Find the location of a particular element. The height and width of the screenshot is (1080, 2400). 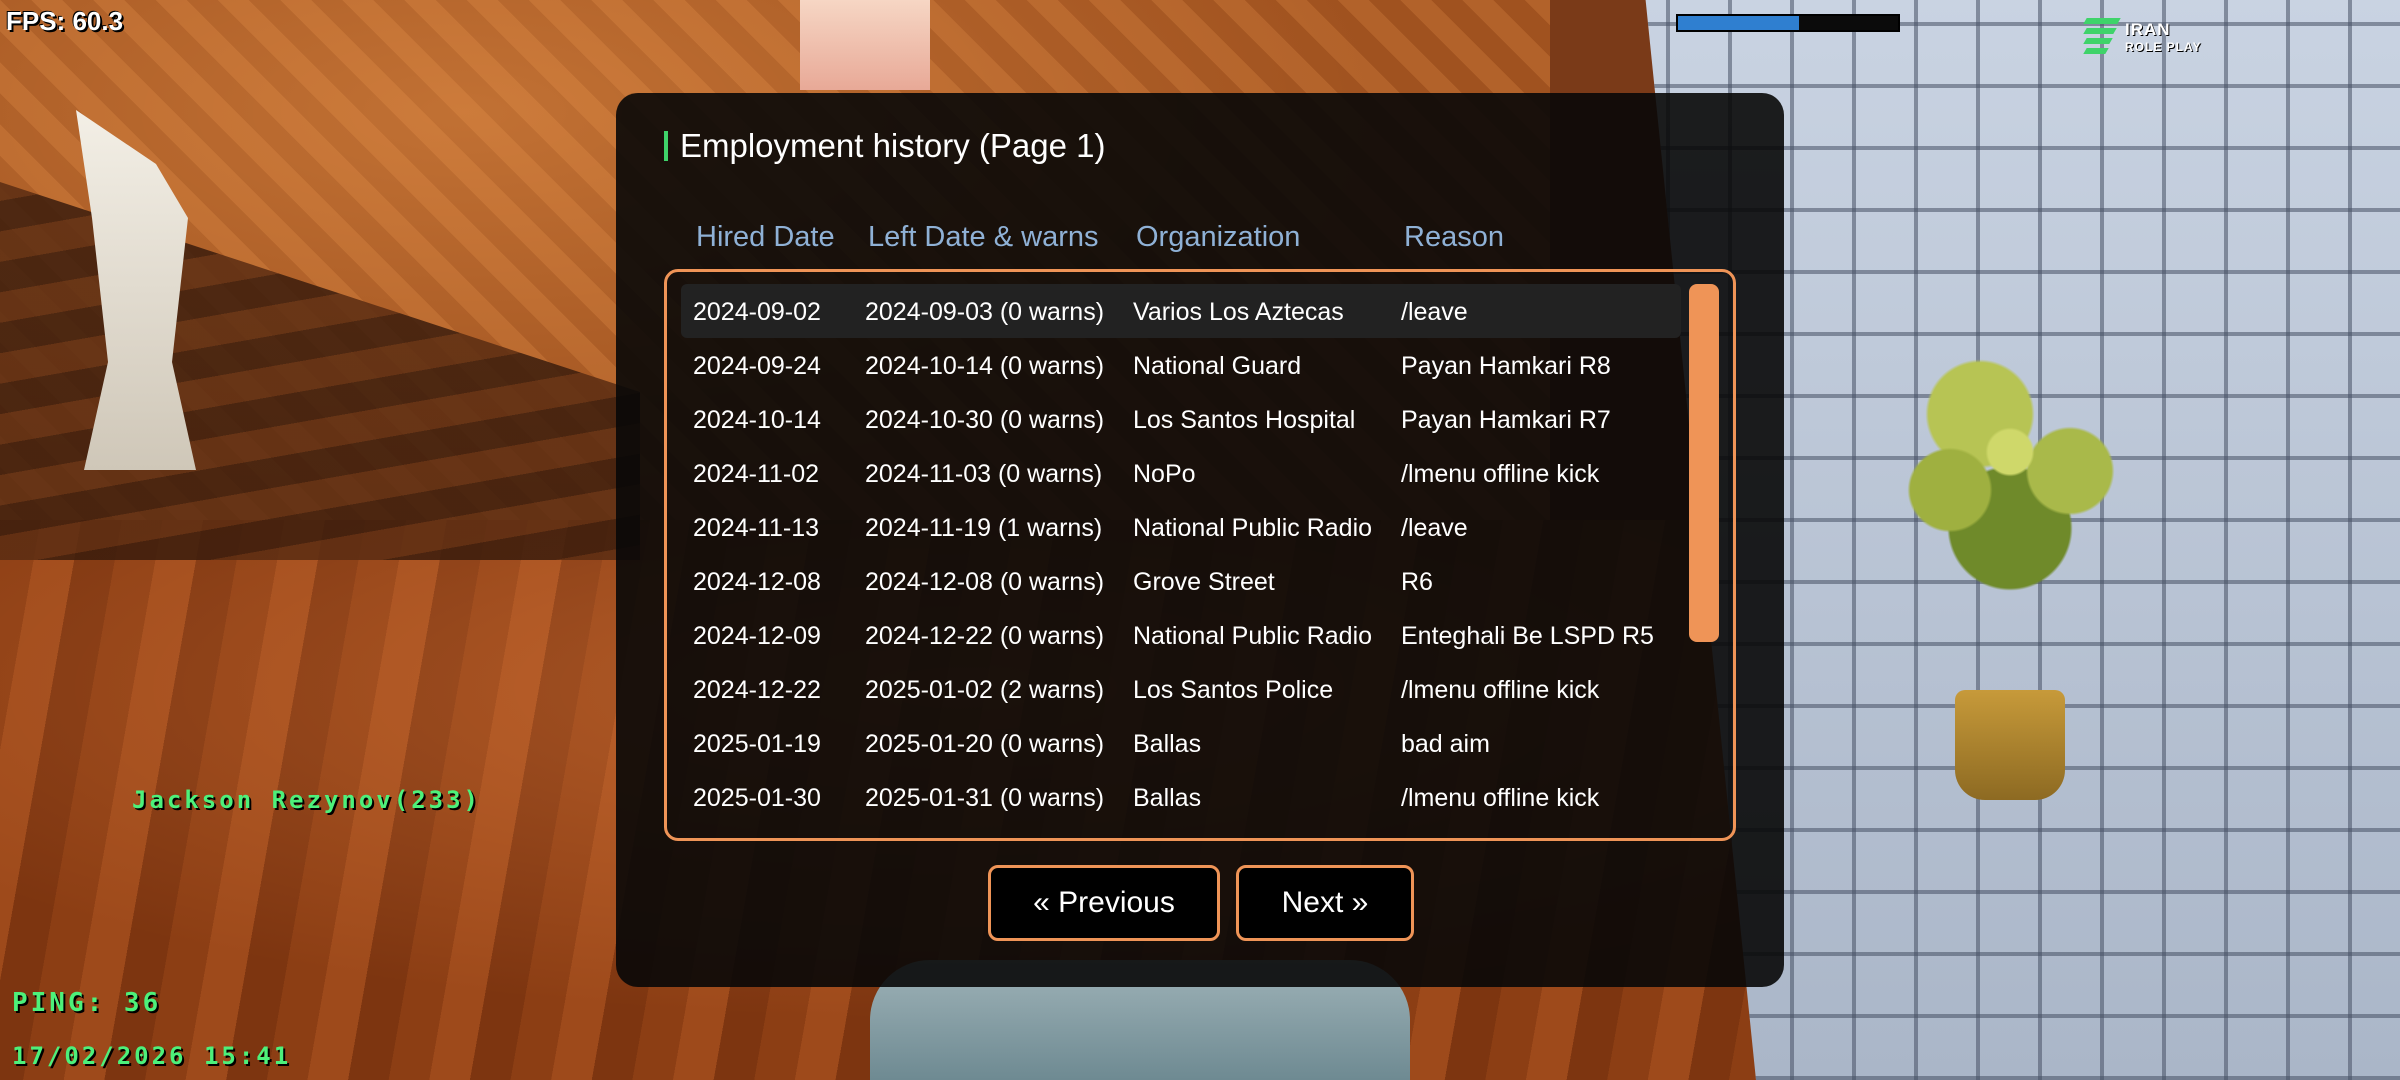

dialog-title: Employment history (Page 1) is located at coordinates (885, 146).